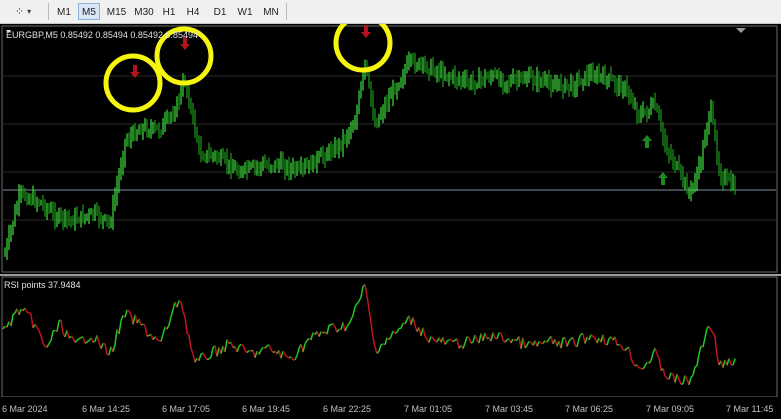  I want to click on timeframe-m1-button: M1, so click(64, 11).